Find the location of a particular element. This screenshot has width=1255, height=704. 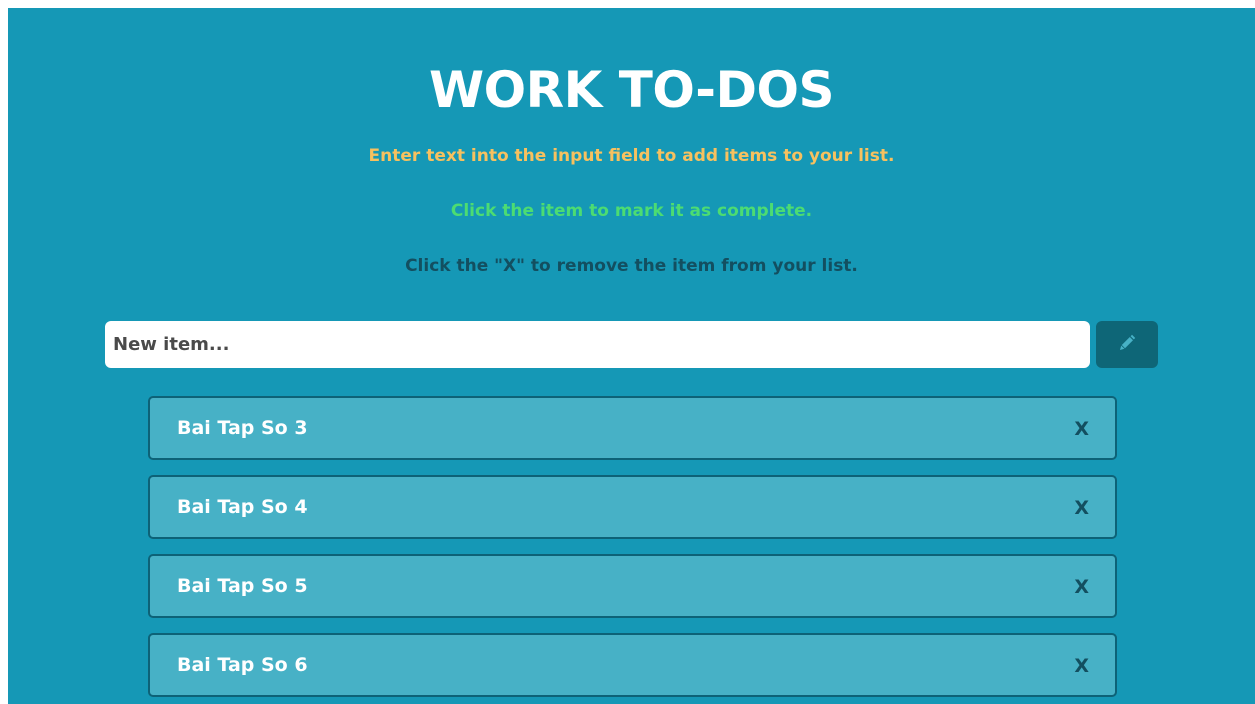

todo-item-label: Bai Tap So 5 is located at coordinates (242, 586).